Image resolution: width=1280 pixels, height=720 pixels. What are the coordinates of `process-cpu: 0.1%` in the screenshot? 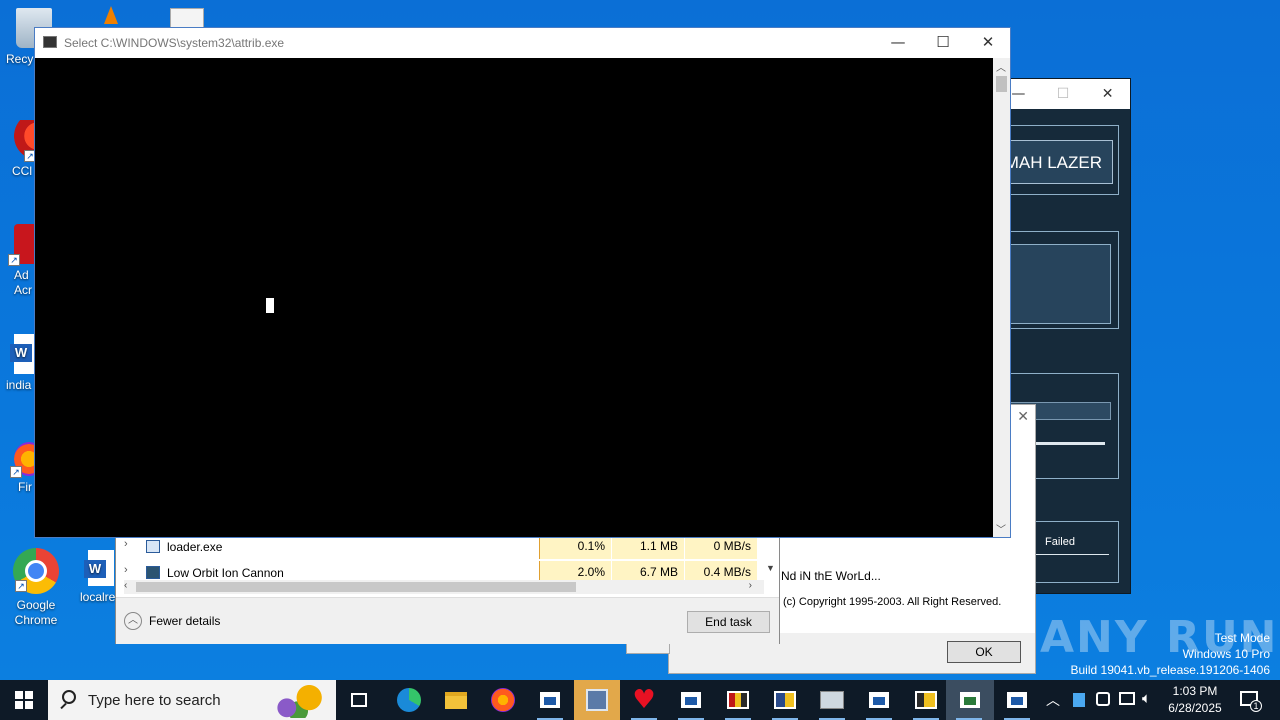 It's located at (575, 547).